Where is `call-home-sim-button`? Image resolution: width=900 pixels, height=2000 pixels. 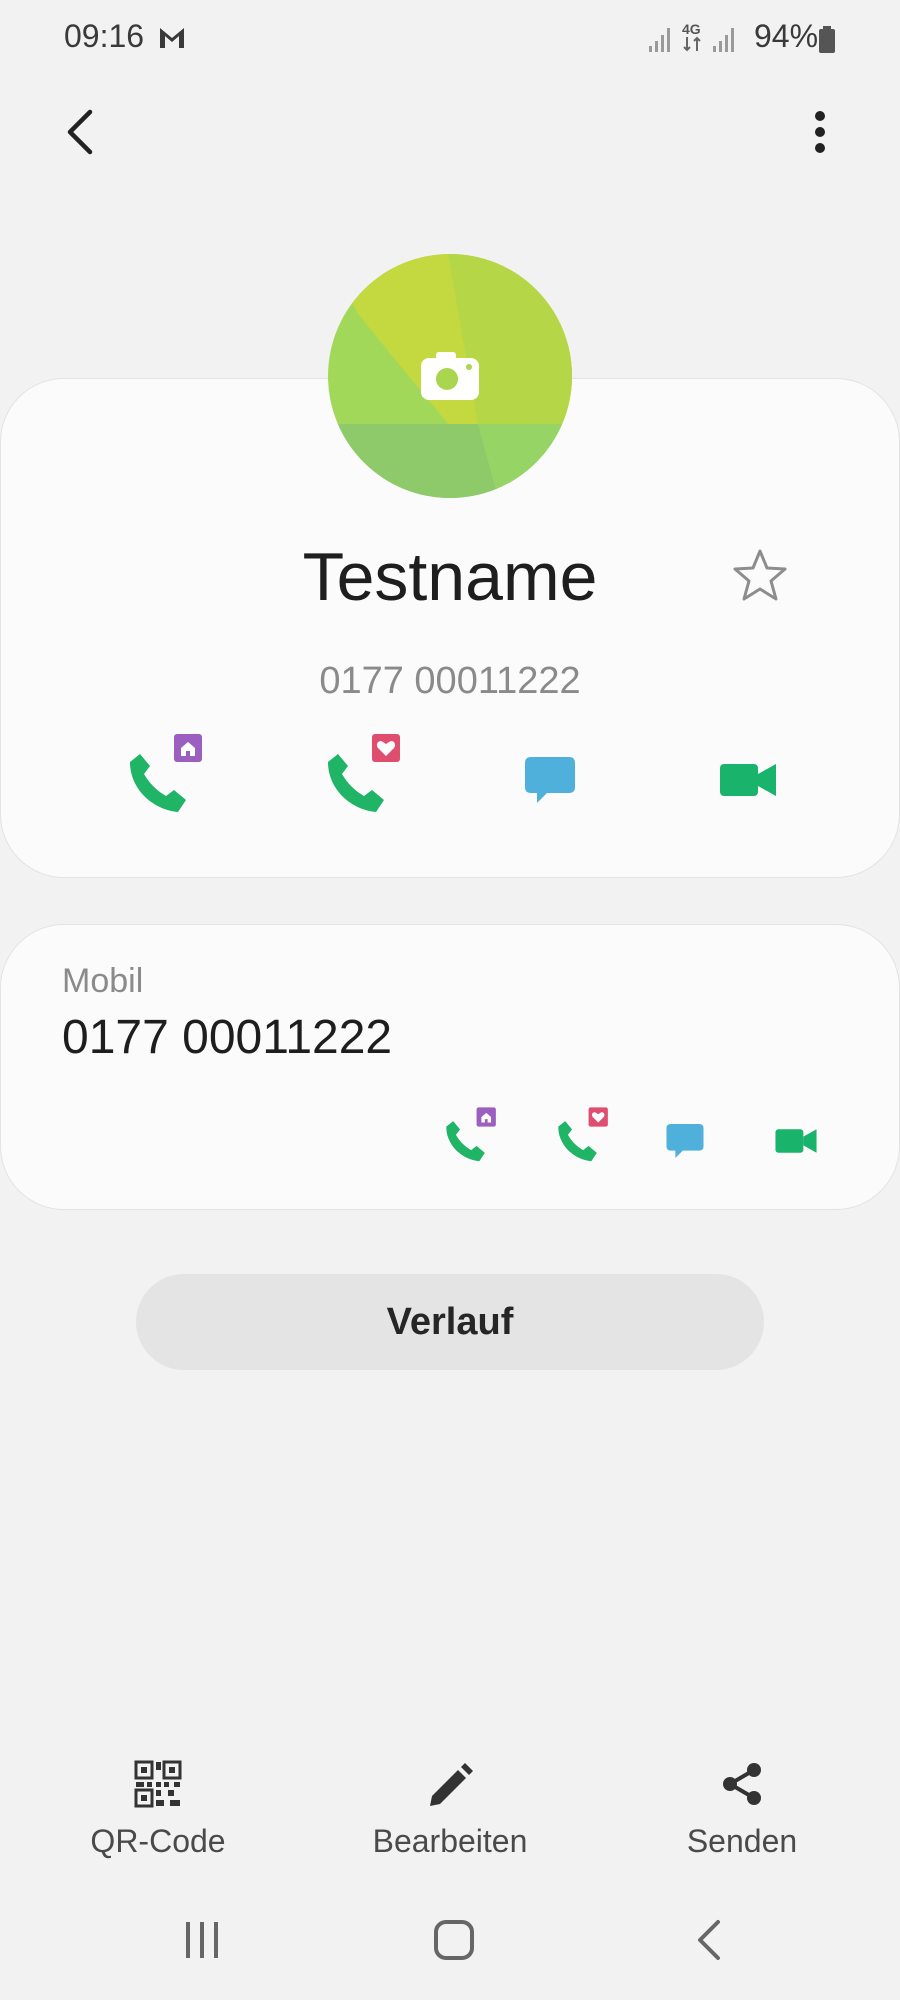 call-home-sim-button is located at coordinates (163, 777).